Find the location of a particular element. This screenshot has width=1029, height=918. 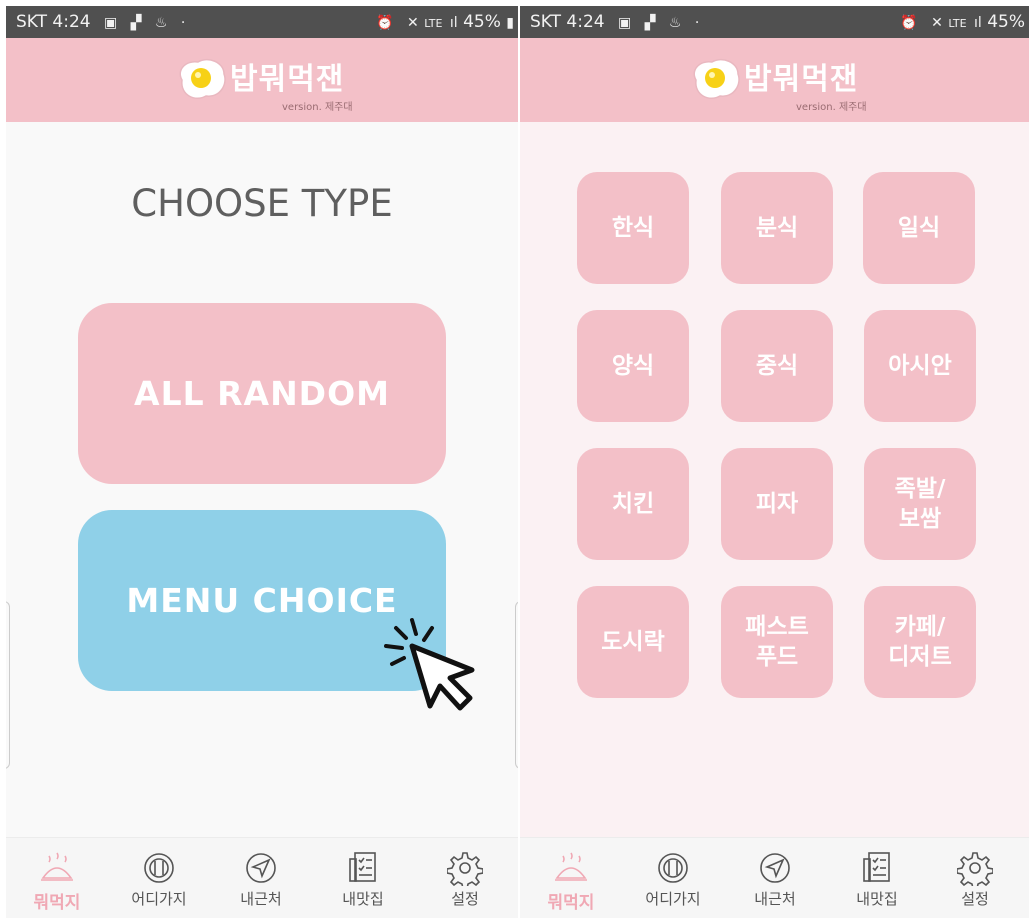

category-korean-button: 한식 is located at coordinates (633, 228).